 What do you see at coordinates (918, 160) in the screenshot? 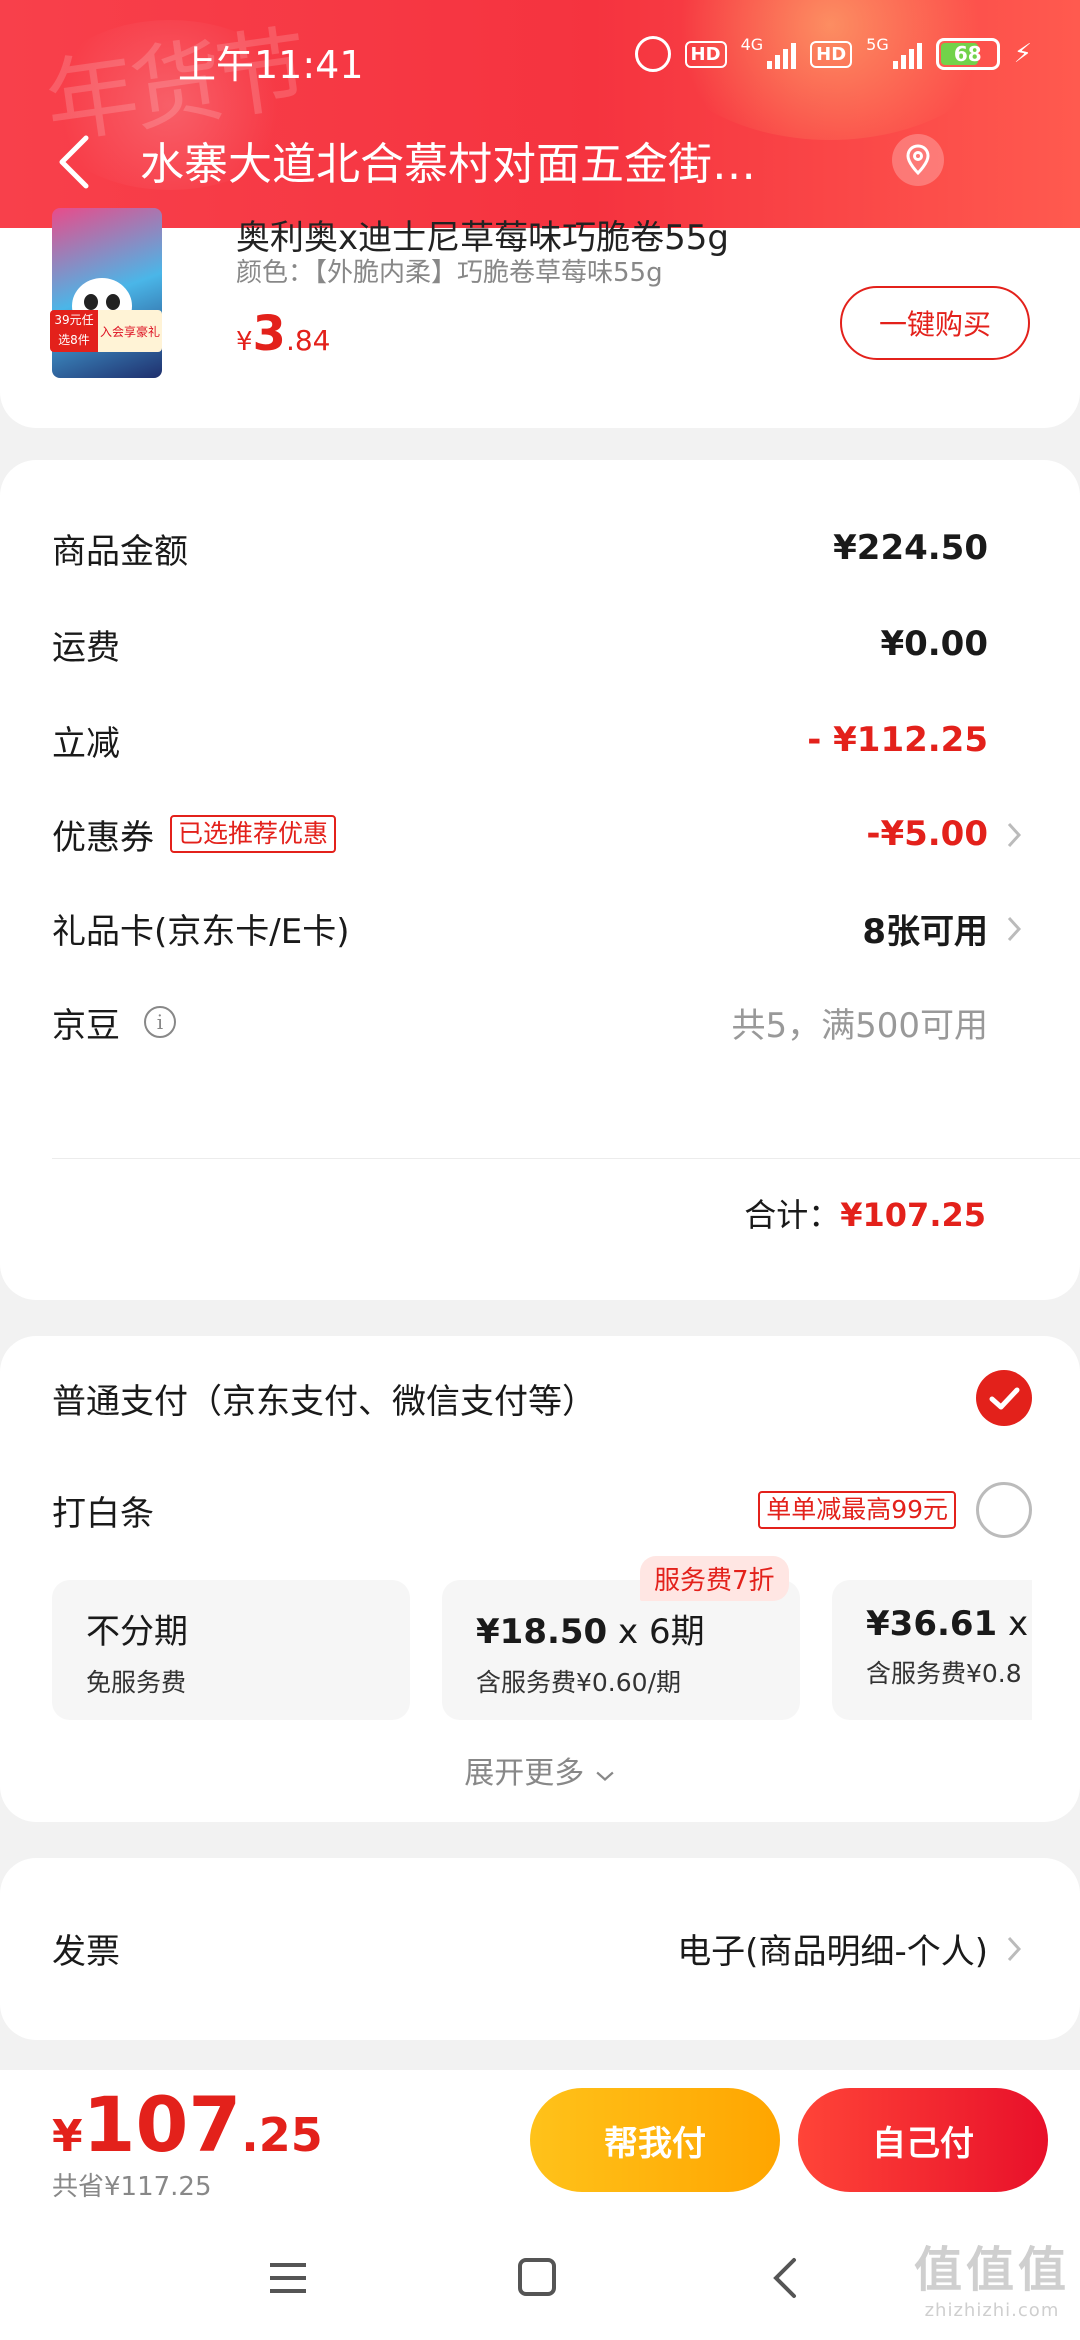
I see `location-pin-icon` at bounding box center [918, 160].